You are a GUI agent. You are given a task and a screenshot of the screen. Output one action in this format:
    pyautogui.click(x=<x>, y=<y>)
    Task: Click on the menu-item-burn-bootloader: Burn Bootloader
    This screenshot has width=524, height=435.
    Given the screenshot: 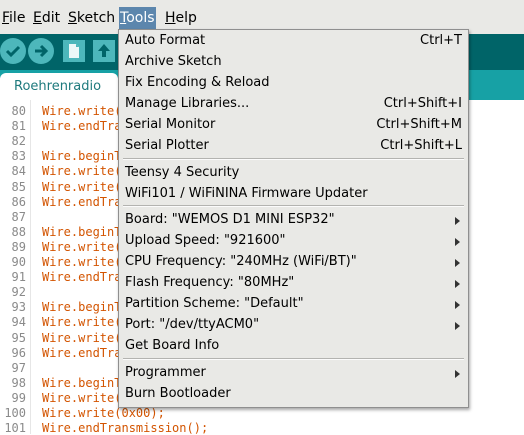 What is the action you would take?
    pyautogui.click(x=293, y=394)
    